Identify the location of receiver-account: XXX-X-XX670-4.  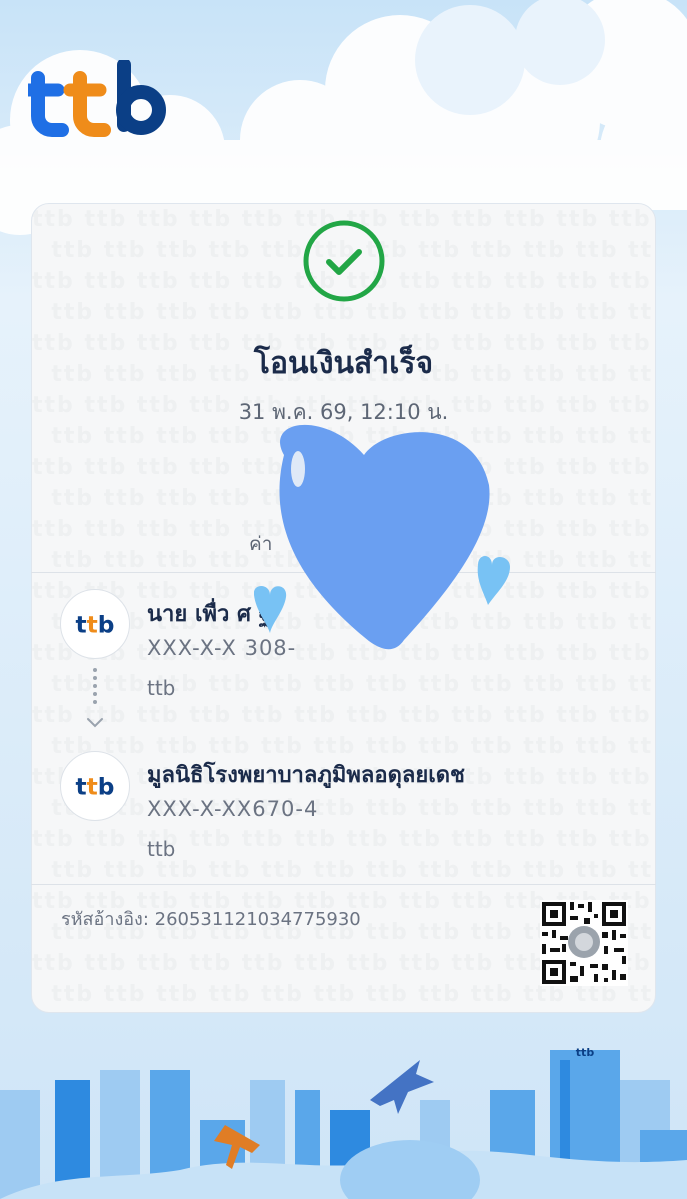
(233, 809).